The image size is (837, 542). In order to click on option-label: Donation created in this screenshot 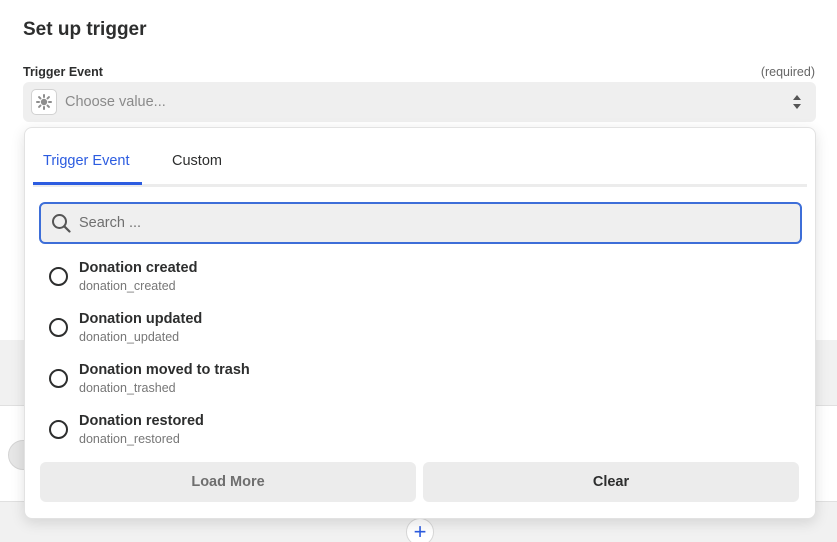, I will do `click(138, 268)`.